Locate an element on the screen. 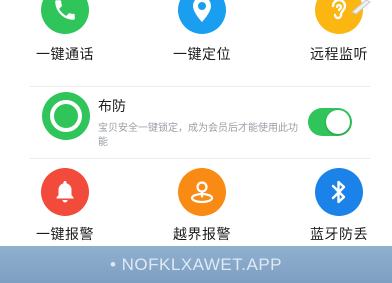 This screenshot has width=392, height=283. bell-icon is located at coordinates (65, 192).